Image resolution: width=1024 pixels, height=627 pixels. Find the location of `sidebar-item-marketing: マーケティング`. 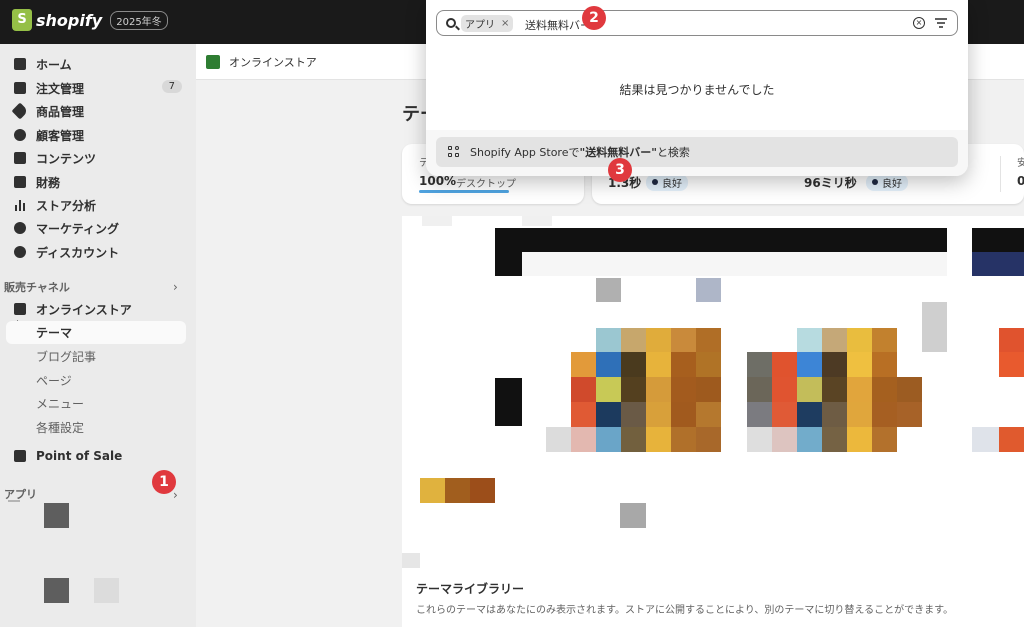

sidebar-item-marketing: マーケティング is located at coordinates (96, 228).